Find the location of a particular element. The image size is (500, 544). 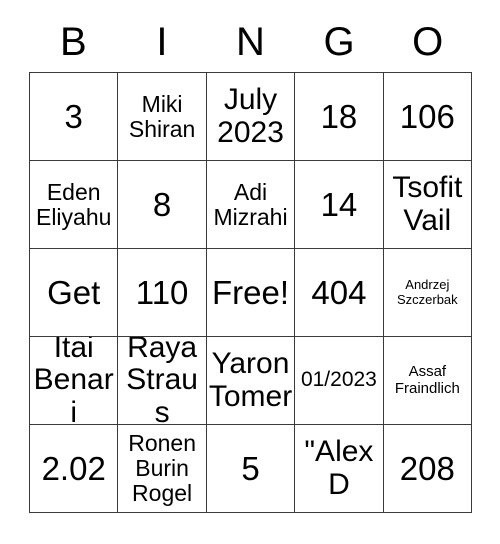

bingo-cell: Adi Mizrahi is located at coordinates (251, 205).